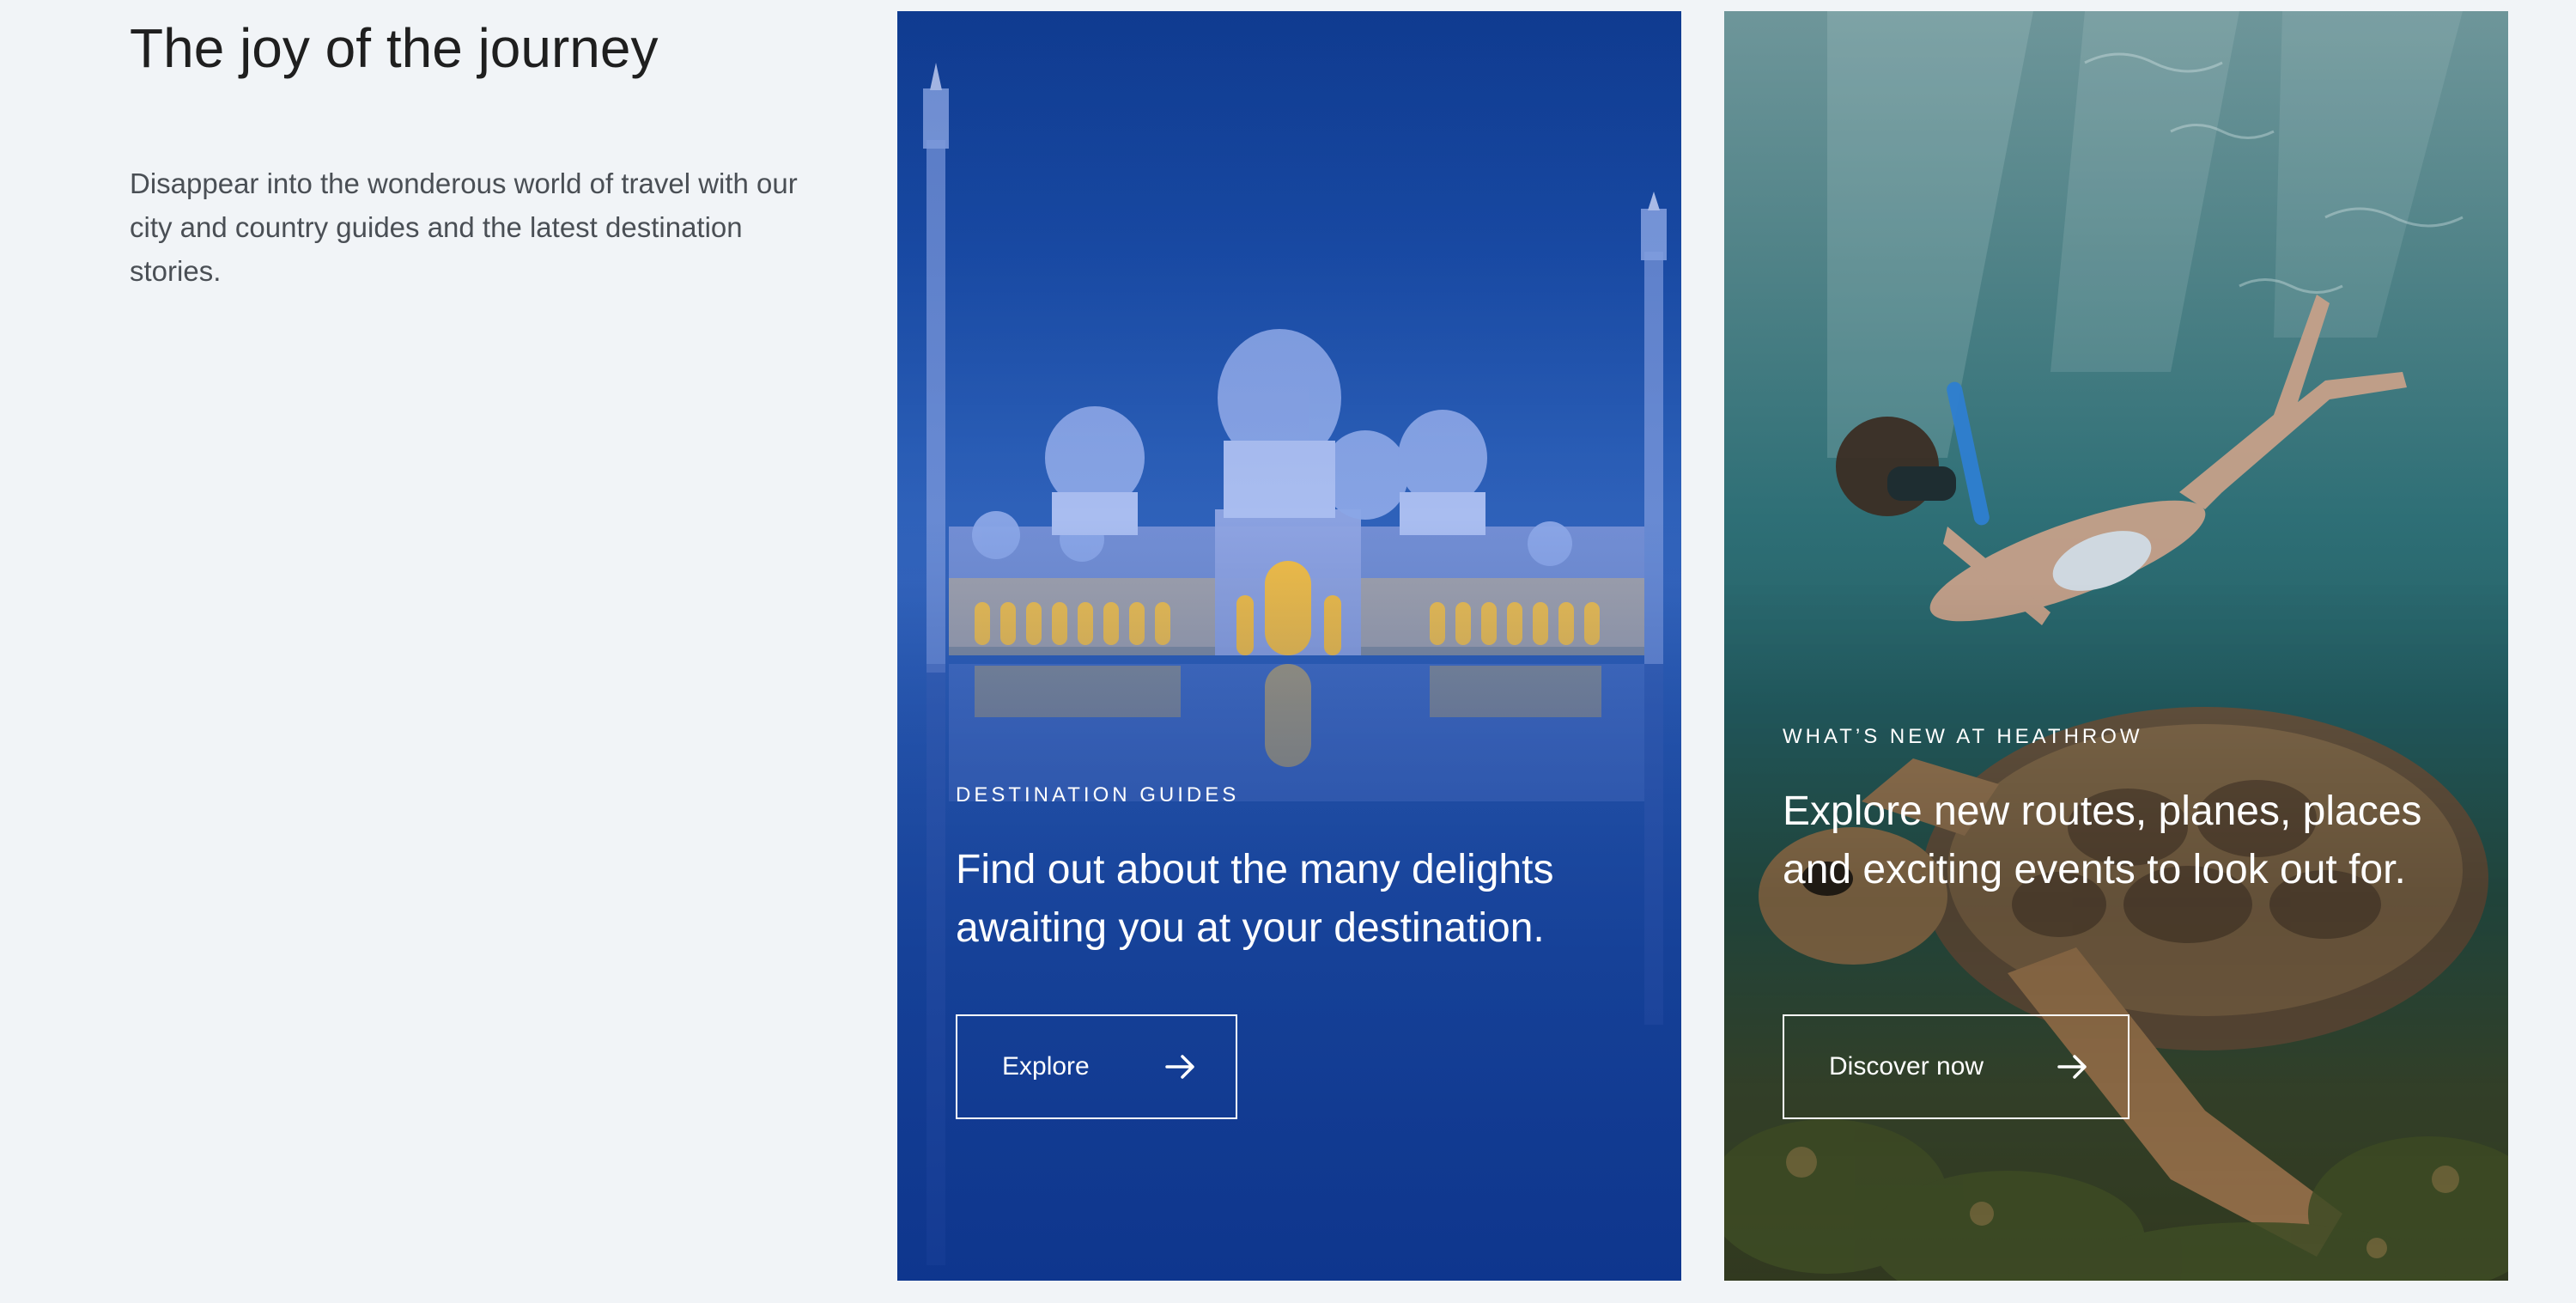 This screenshot has width=2576, height=1303. Describe the element at coordinates (1096, 1066) in the screenshot. I see `explore-button: Explore` at that location.